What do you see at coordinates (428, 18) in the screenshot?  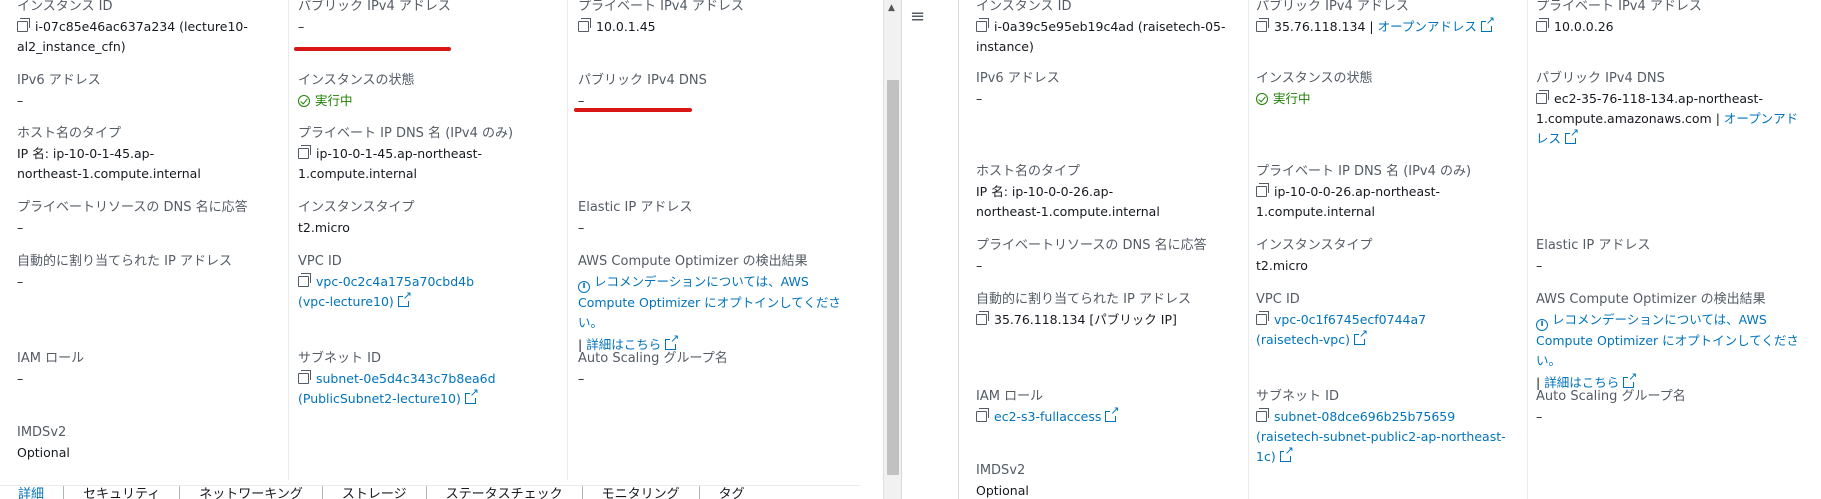 I see `public-ipv4-field: パブリック IPv4 アドレス –` at bounding box center [428, 18].